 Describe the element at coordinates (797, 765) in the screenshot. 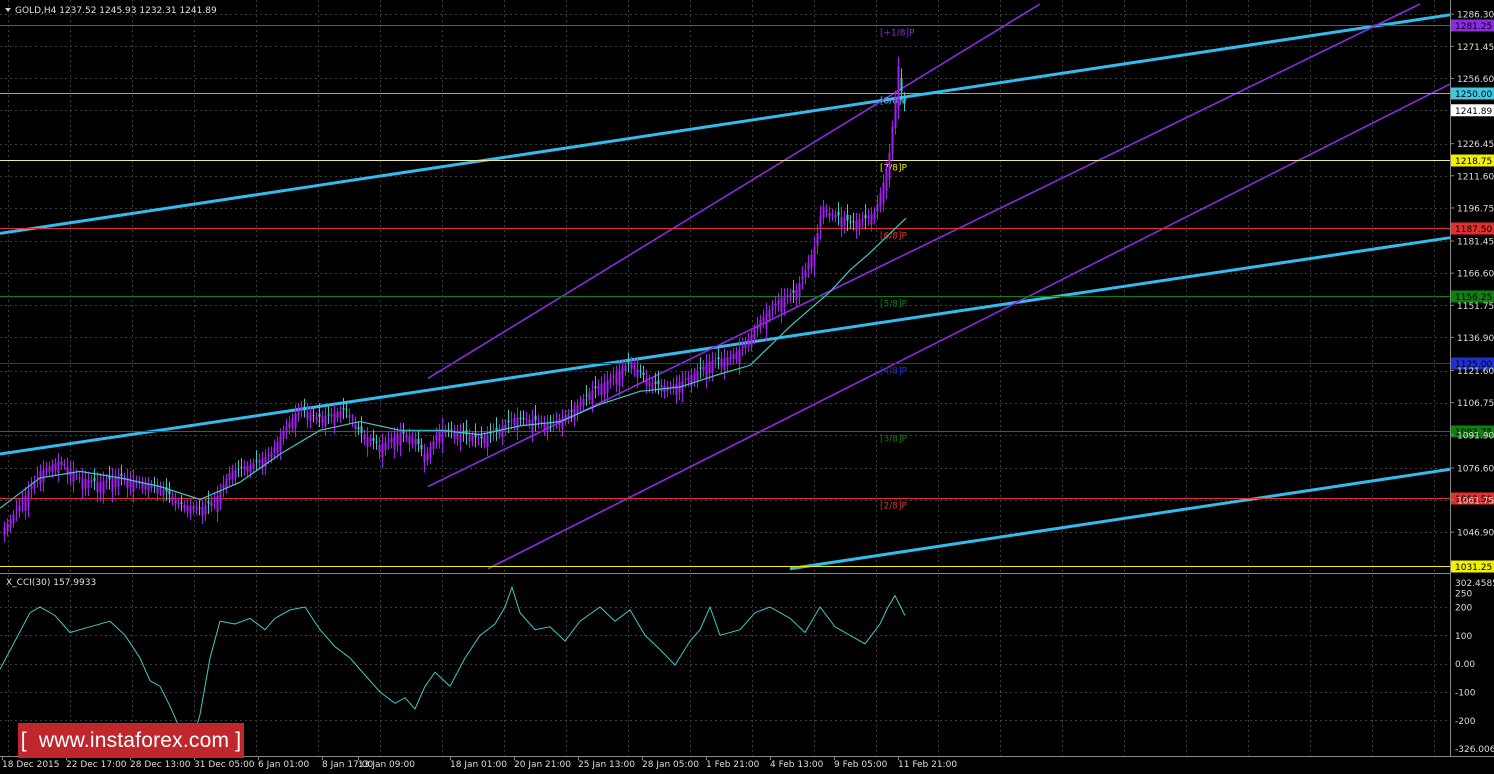

I see `time-label-12: 4 Feb 13:00` at that location.